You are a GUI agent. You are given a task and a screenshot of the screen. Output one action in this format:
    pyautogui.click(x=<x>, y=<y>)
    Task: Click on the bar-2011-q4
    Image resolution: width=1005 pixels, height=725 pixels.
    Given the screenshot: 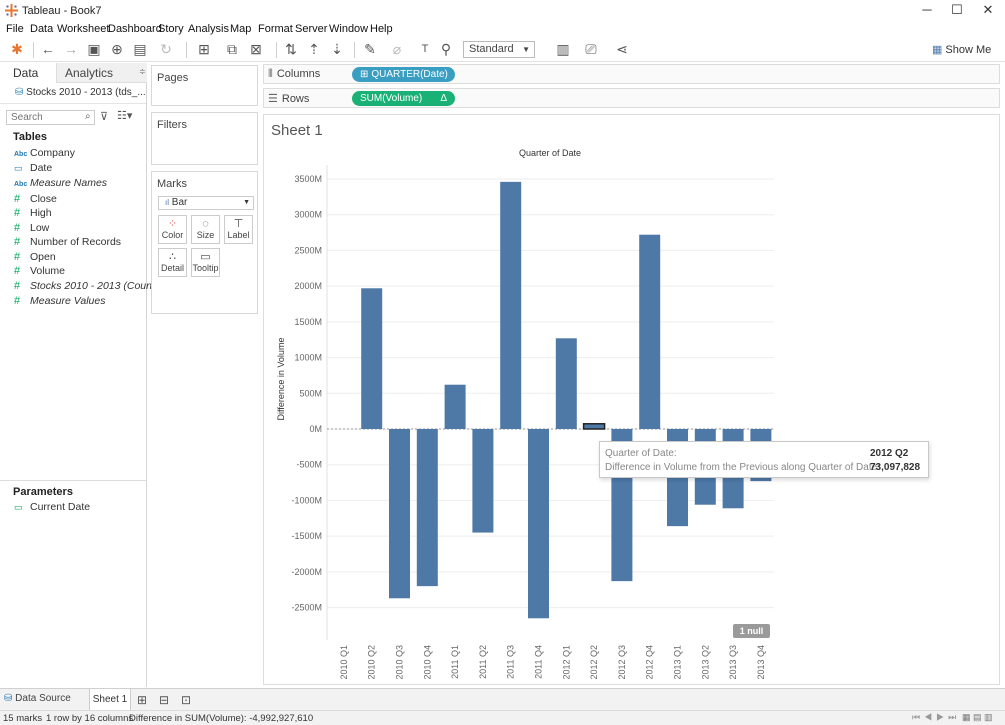 What is the action you would take?
    pyautogui.click(x=538, y=524)
    